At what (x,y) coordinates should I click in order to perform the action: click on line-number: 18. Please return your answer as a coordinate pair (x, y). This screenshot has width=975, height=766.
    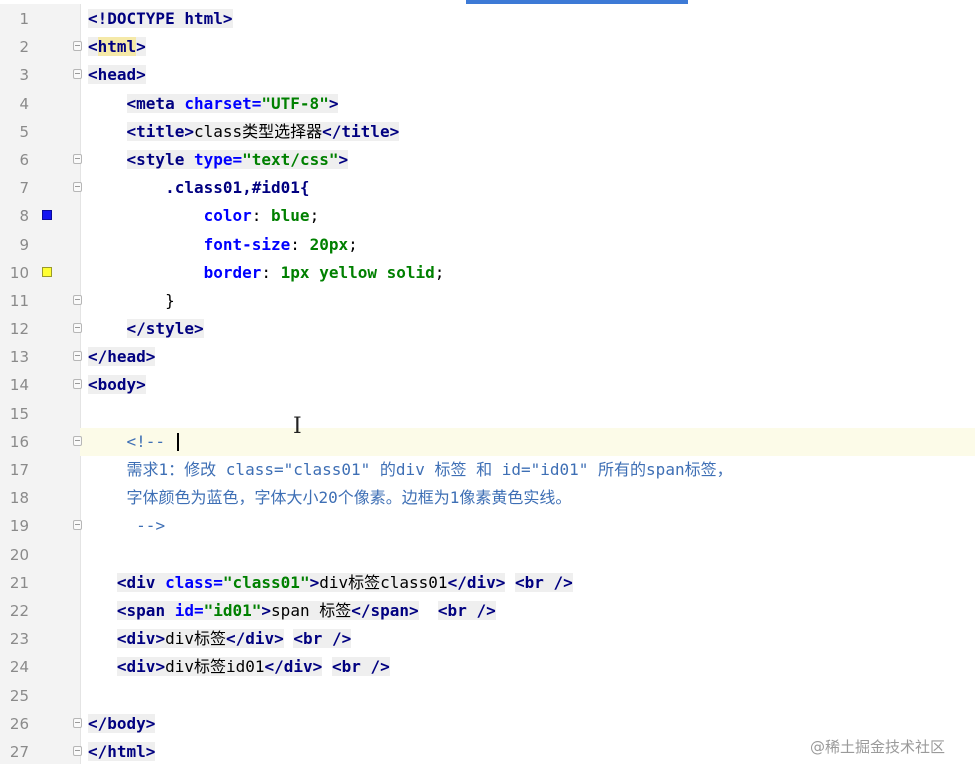
    Looking at the image, I should click on (19, 498).